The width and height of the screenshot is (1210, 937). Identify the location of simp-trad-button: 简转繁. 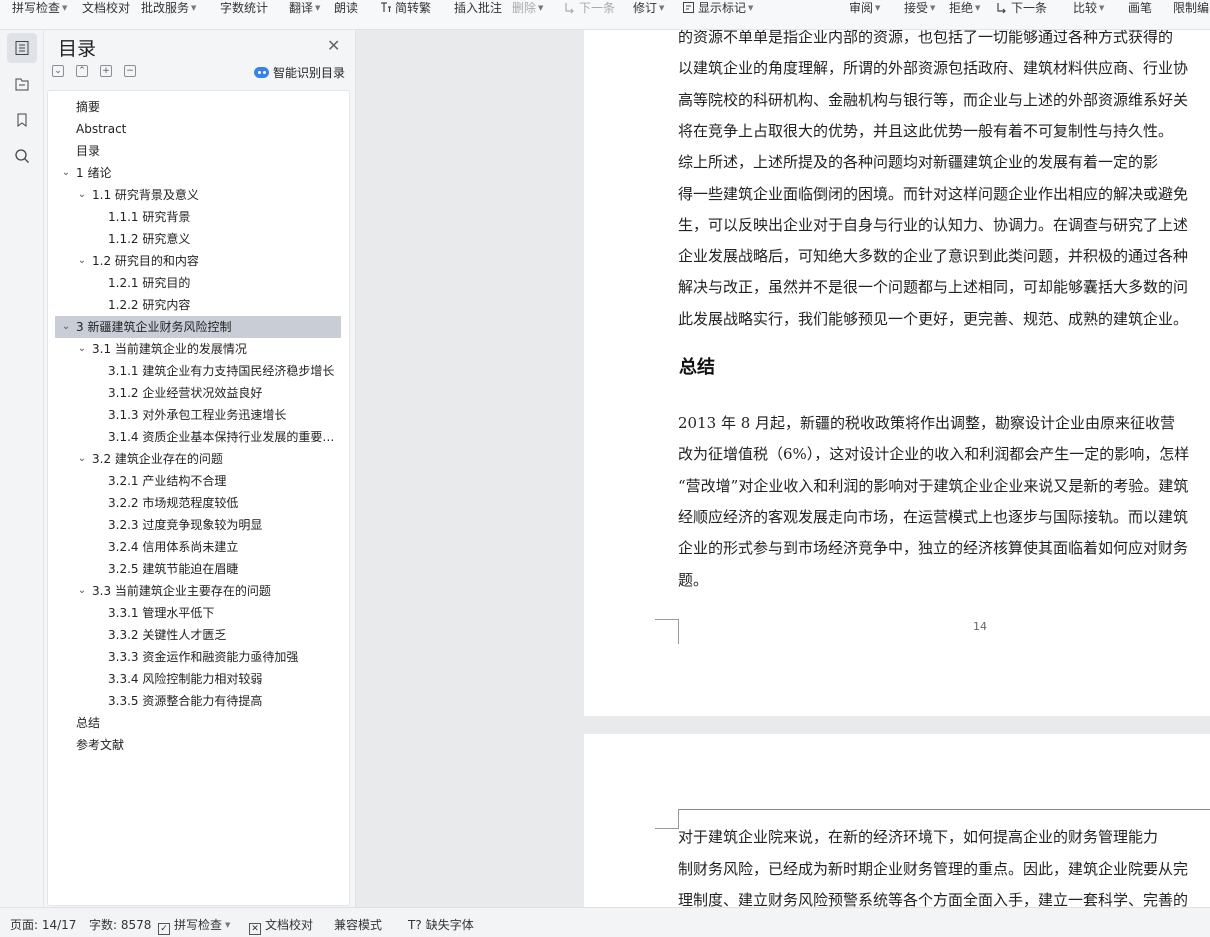
(405, 9).